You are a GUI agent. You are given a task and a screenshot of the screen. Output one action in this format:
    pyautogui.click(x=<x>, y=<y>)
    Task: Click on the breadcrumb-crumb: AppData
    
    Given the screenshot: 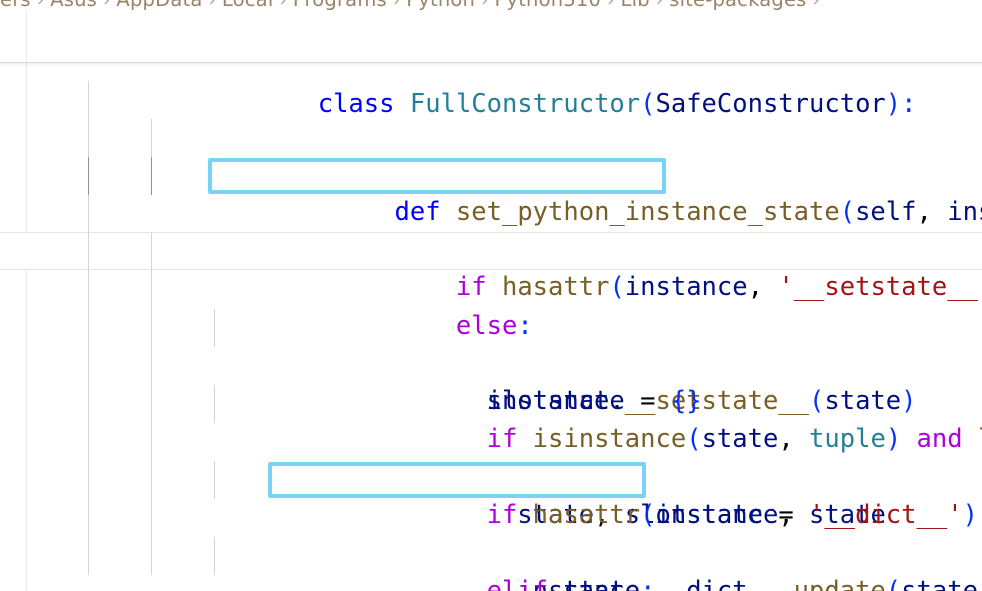 What is the action you would take?
    pyautogui.click(x=159, y=5)
    